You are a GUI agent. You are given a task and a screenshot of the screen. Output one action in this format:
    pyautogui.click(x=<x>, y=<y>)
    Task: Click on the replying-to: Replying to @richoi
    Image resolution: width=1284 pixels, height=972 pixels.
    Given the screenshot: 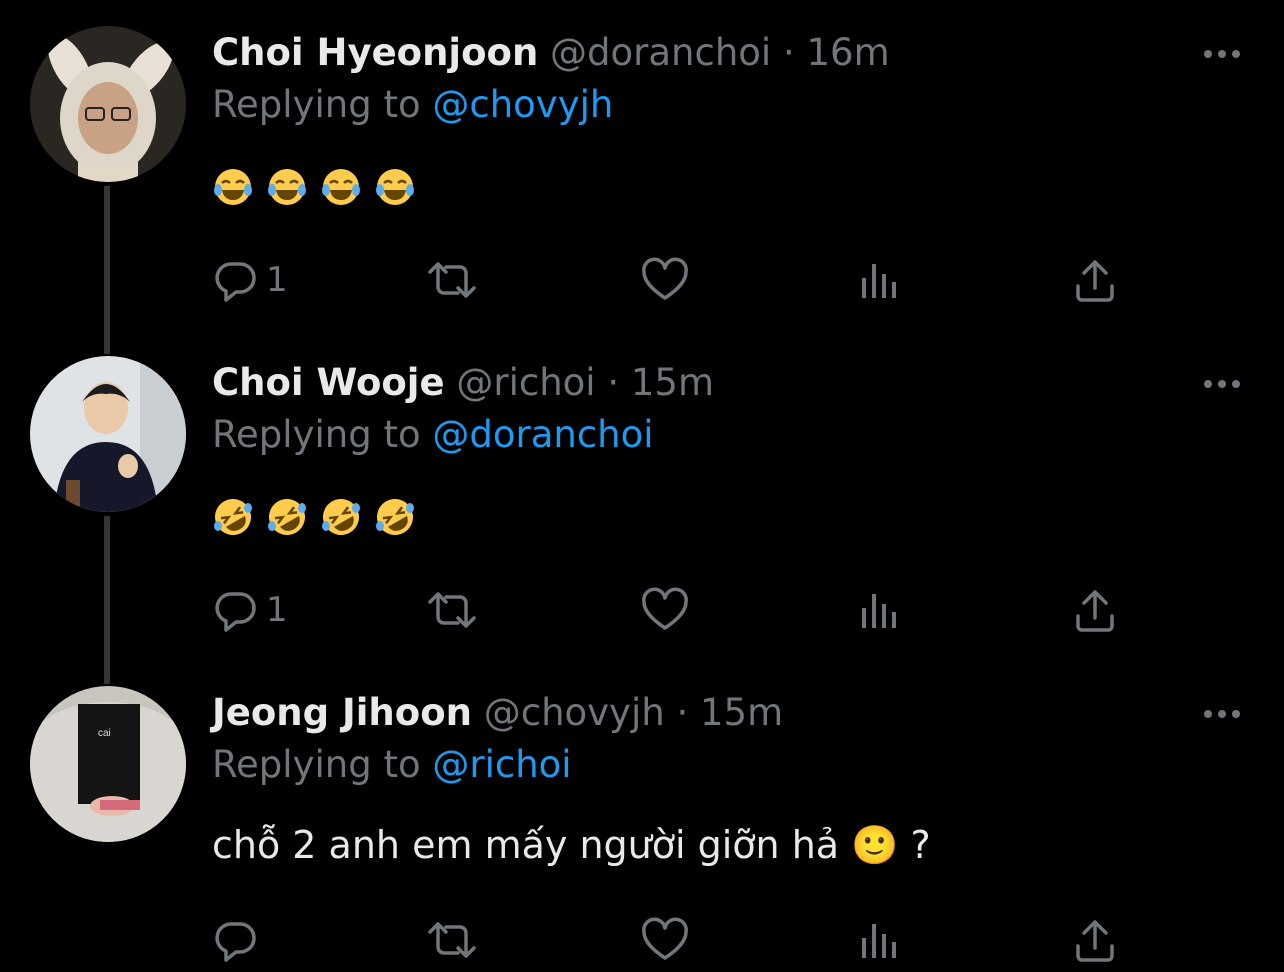 What is the action you would take?
    pyautogui.click(x=392, y=765)
    